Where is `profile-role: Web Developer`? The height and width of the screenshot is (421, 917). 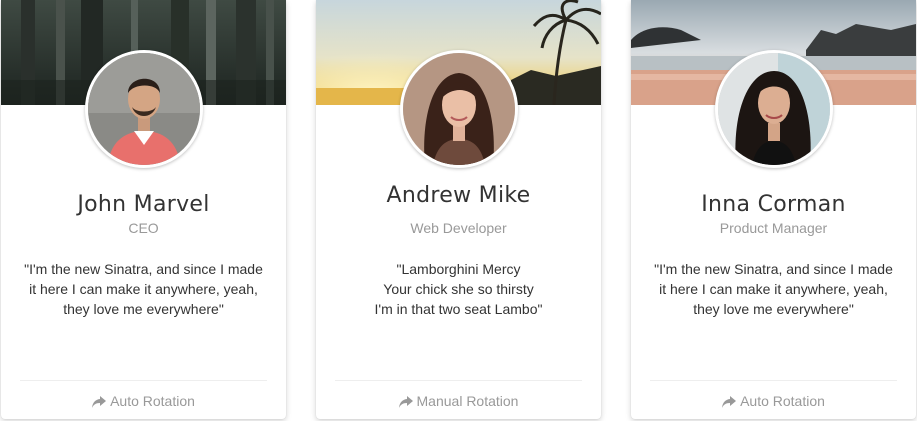 profile-role: Web Developer is located at coordinates (458, 228).